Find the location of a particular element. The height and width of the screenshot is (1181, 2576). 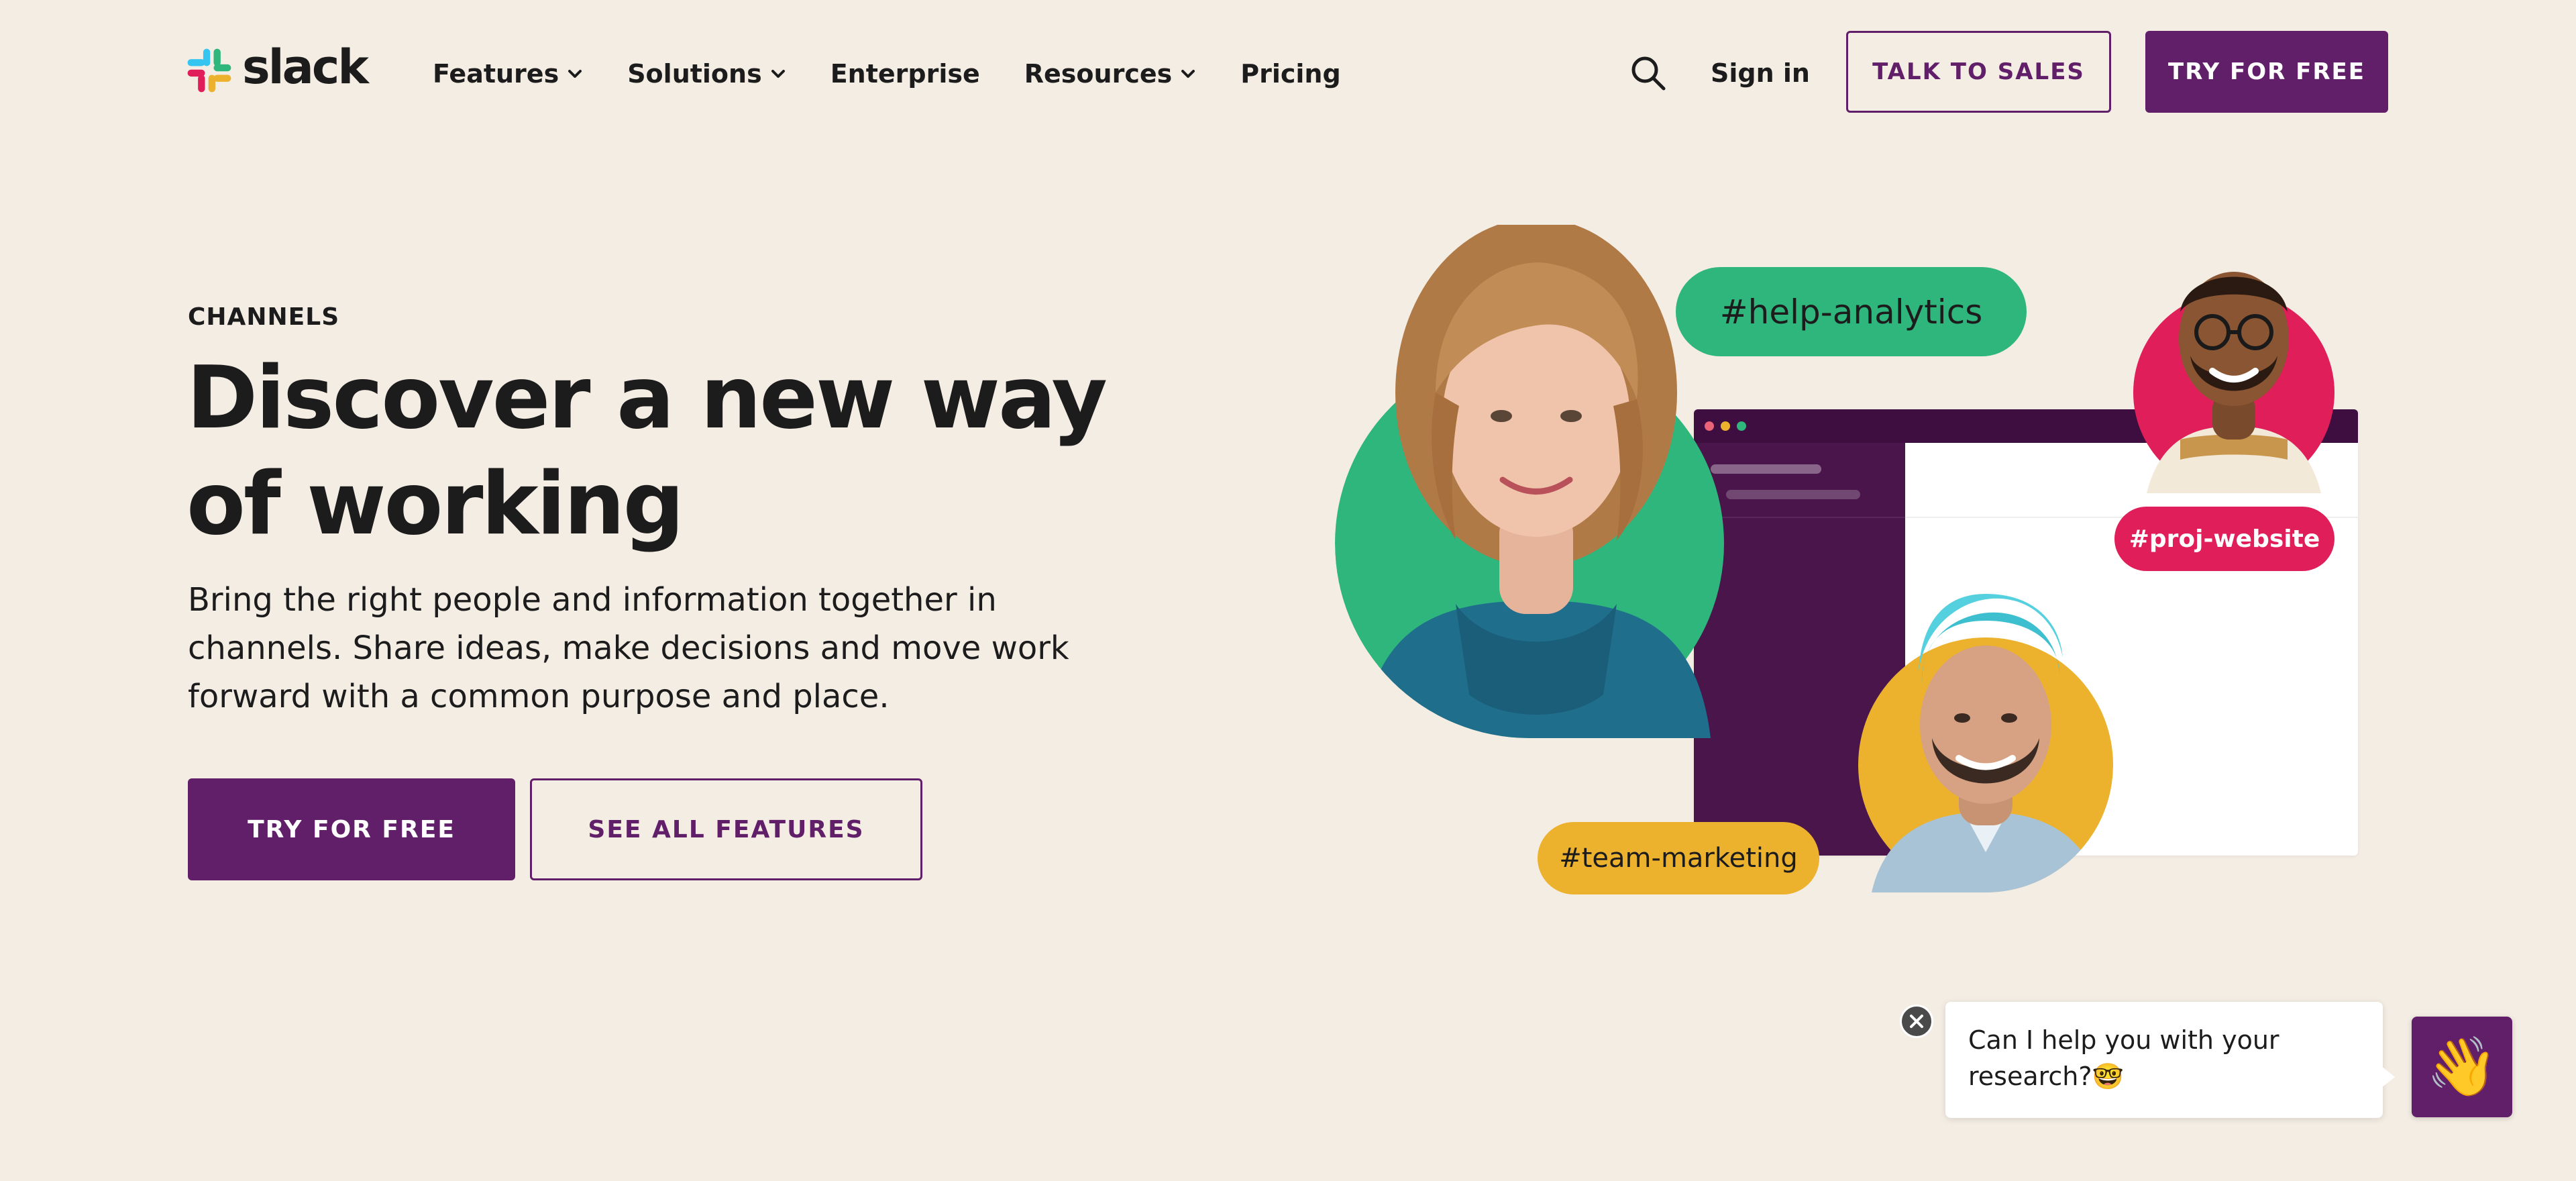

search-button is located at coordinates (1648, 73).